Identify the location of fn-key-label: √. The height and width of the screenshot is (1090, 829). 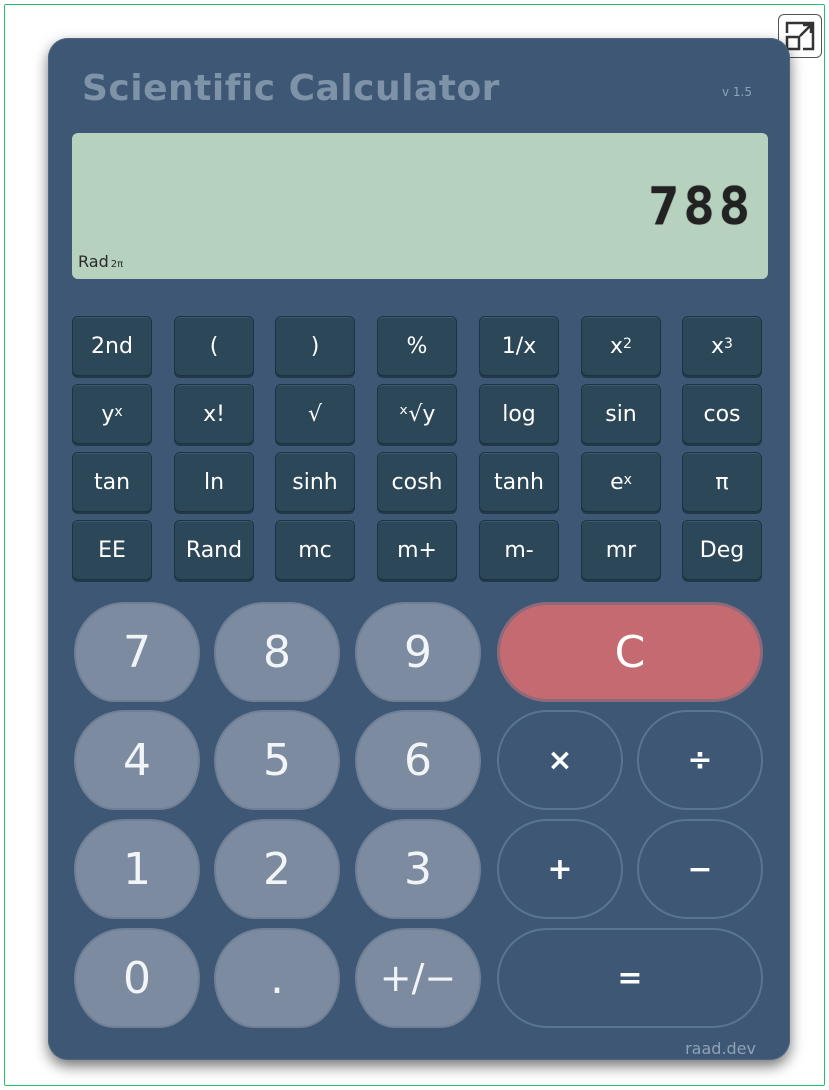
(315, 414).